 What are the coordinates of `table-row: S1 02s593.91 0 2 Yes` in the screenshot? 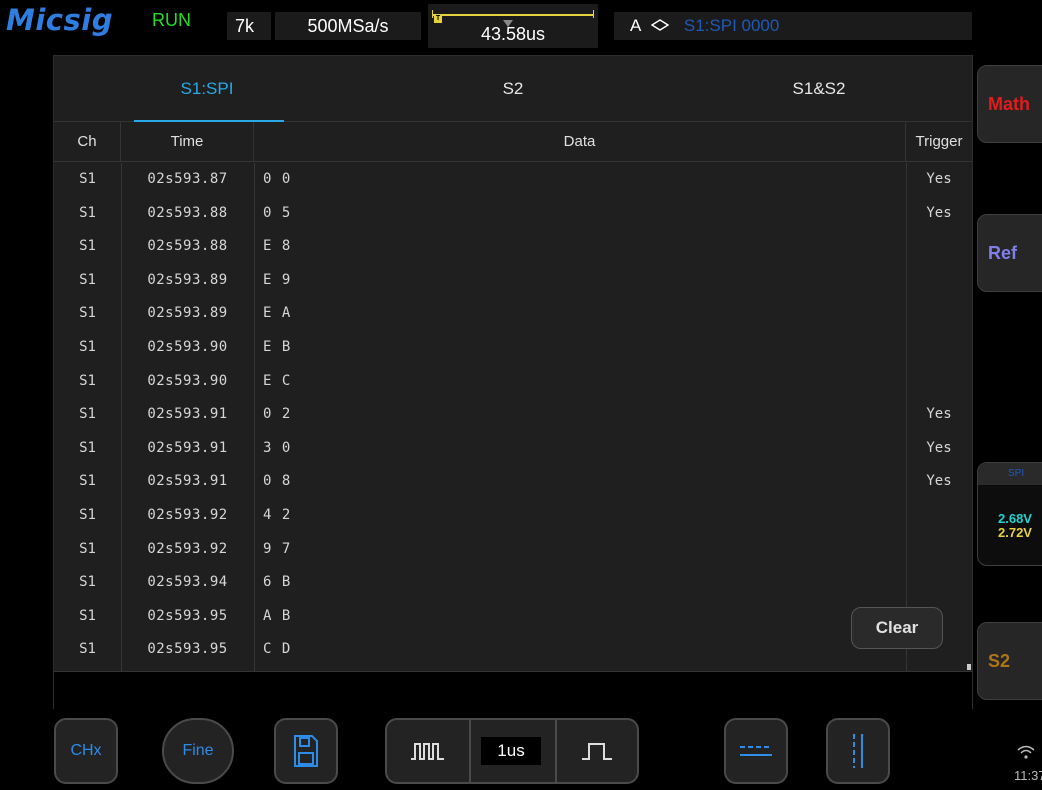 It's located at (513, 414).